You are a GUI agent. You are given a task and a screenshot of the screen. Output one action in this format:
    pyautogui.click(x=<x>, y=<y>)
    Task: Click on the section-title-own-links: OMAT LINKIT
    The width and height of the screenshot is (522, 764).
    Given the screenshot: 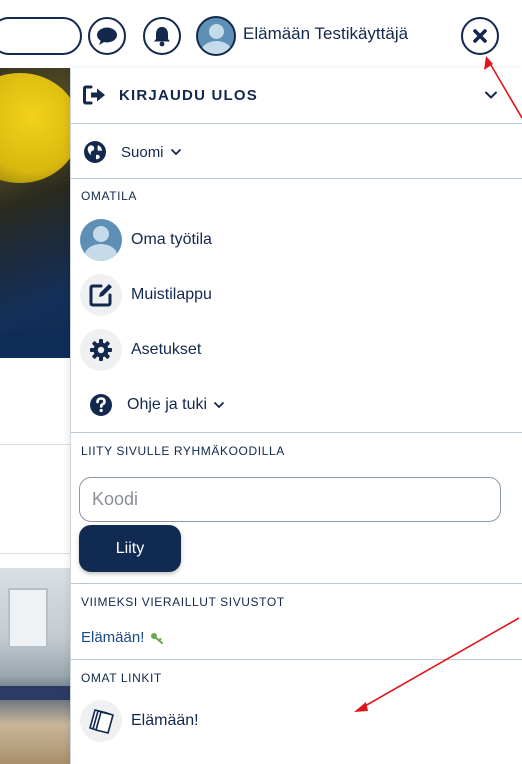 What is the action you would take?
    pyautogui.click(x=121, y=678)
    